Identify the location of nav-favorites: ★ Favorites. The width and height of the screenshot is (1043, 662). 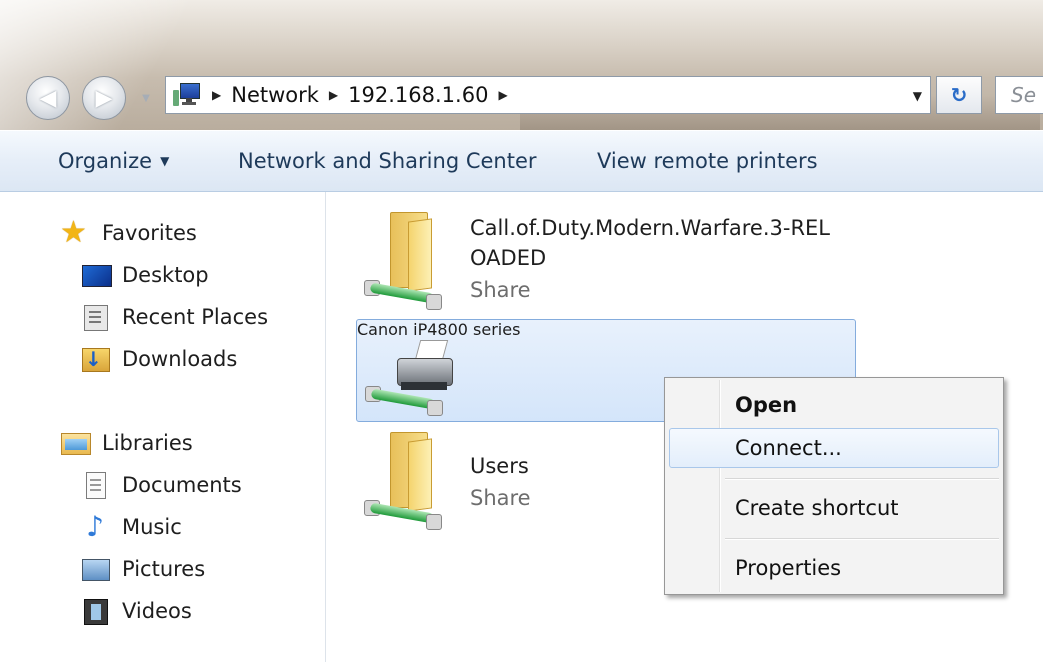
(128, 233).